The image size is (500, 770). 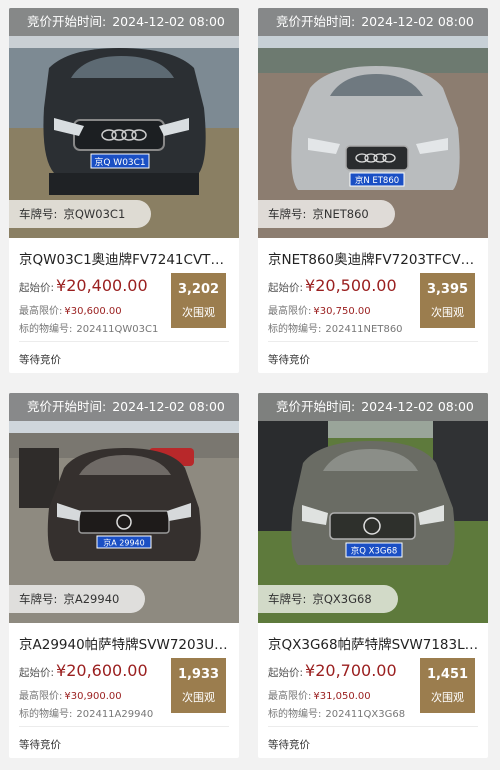 What do you see at coordinates (342, 599) in the screenshot?
I see `plate-value: 京QX3G68` at bounding box center [342, 599].